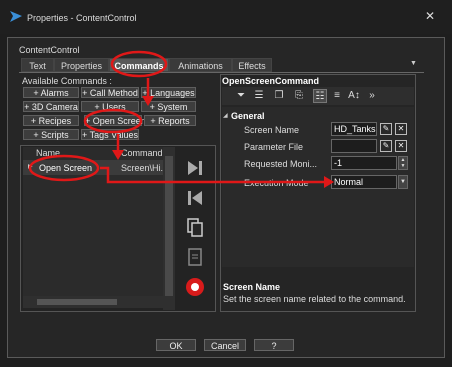 This screenshot has height=367, width=452. Describe the element at coordinates (413, 63) in the screenshot. I see `tab-overflow-icon: ▼` at that location.